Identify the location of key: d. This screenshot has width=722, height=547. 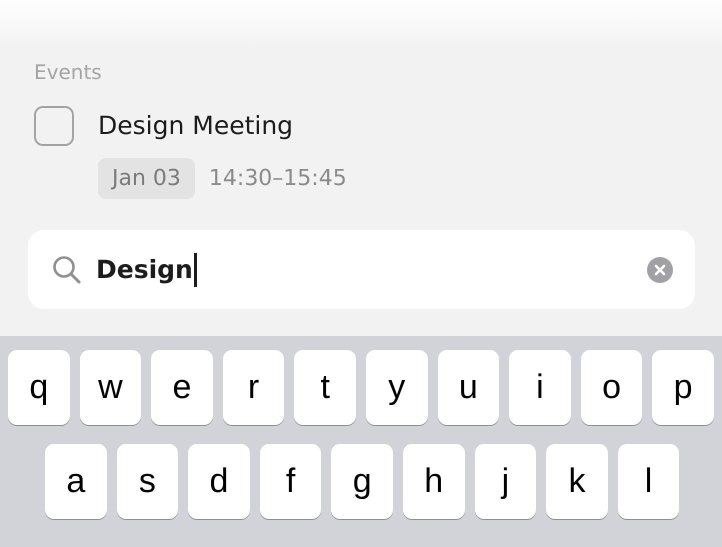
(219, 481).